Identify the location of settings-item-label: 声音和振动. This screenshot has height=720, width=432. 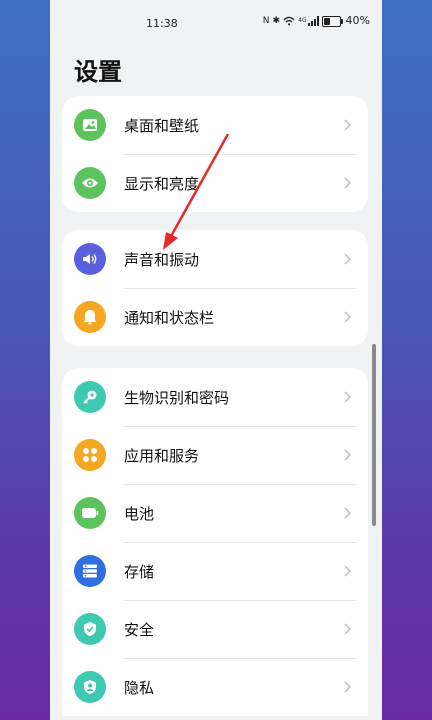
(162, 259).